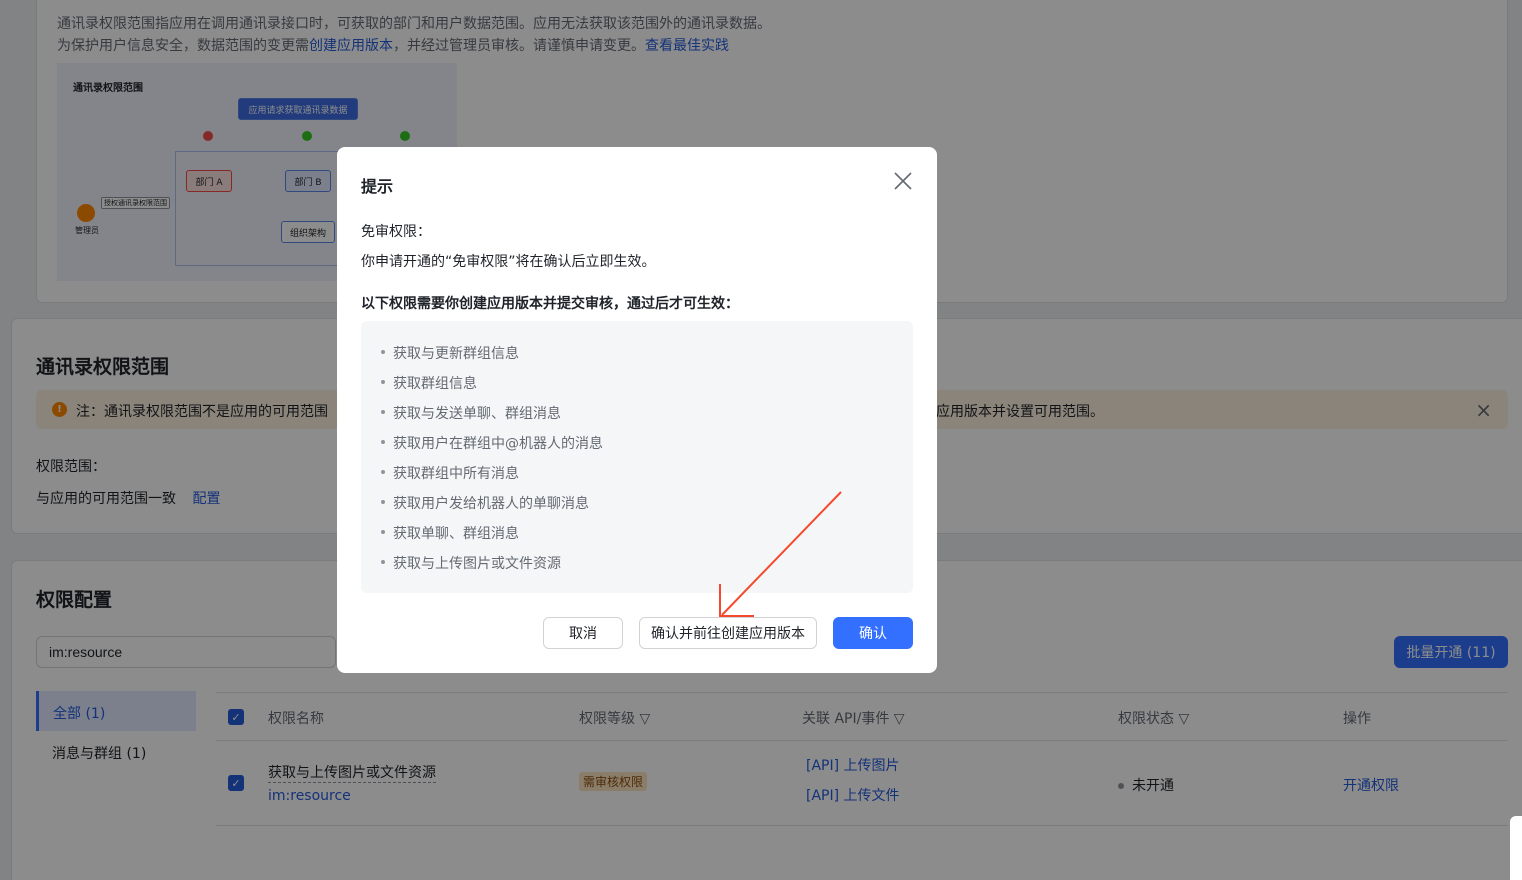 Image resolution: width=1522 pixels, height=880 pixels. I want to click on list-item: 获取与上传图片或文件资源, so click(471, 563).